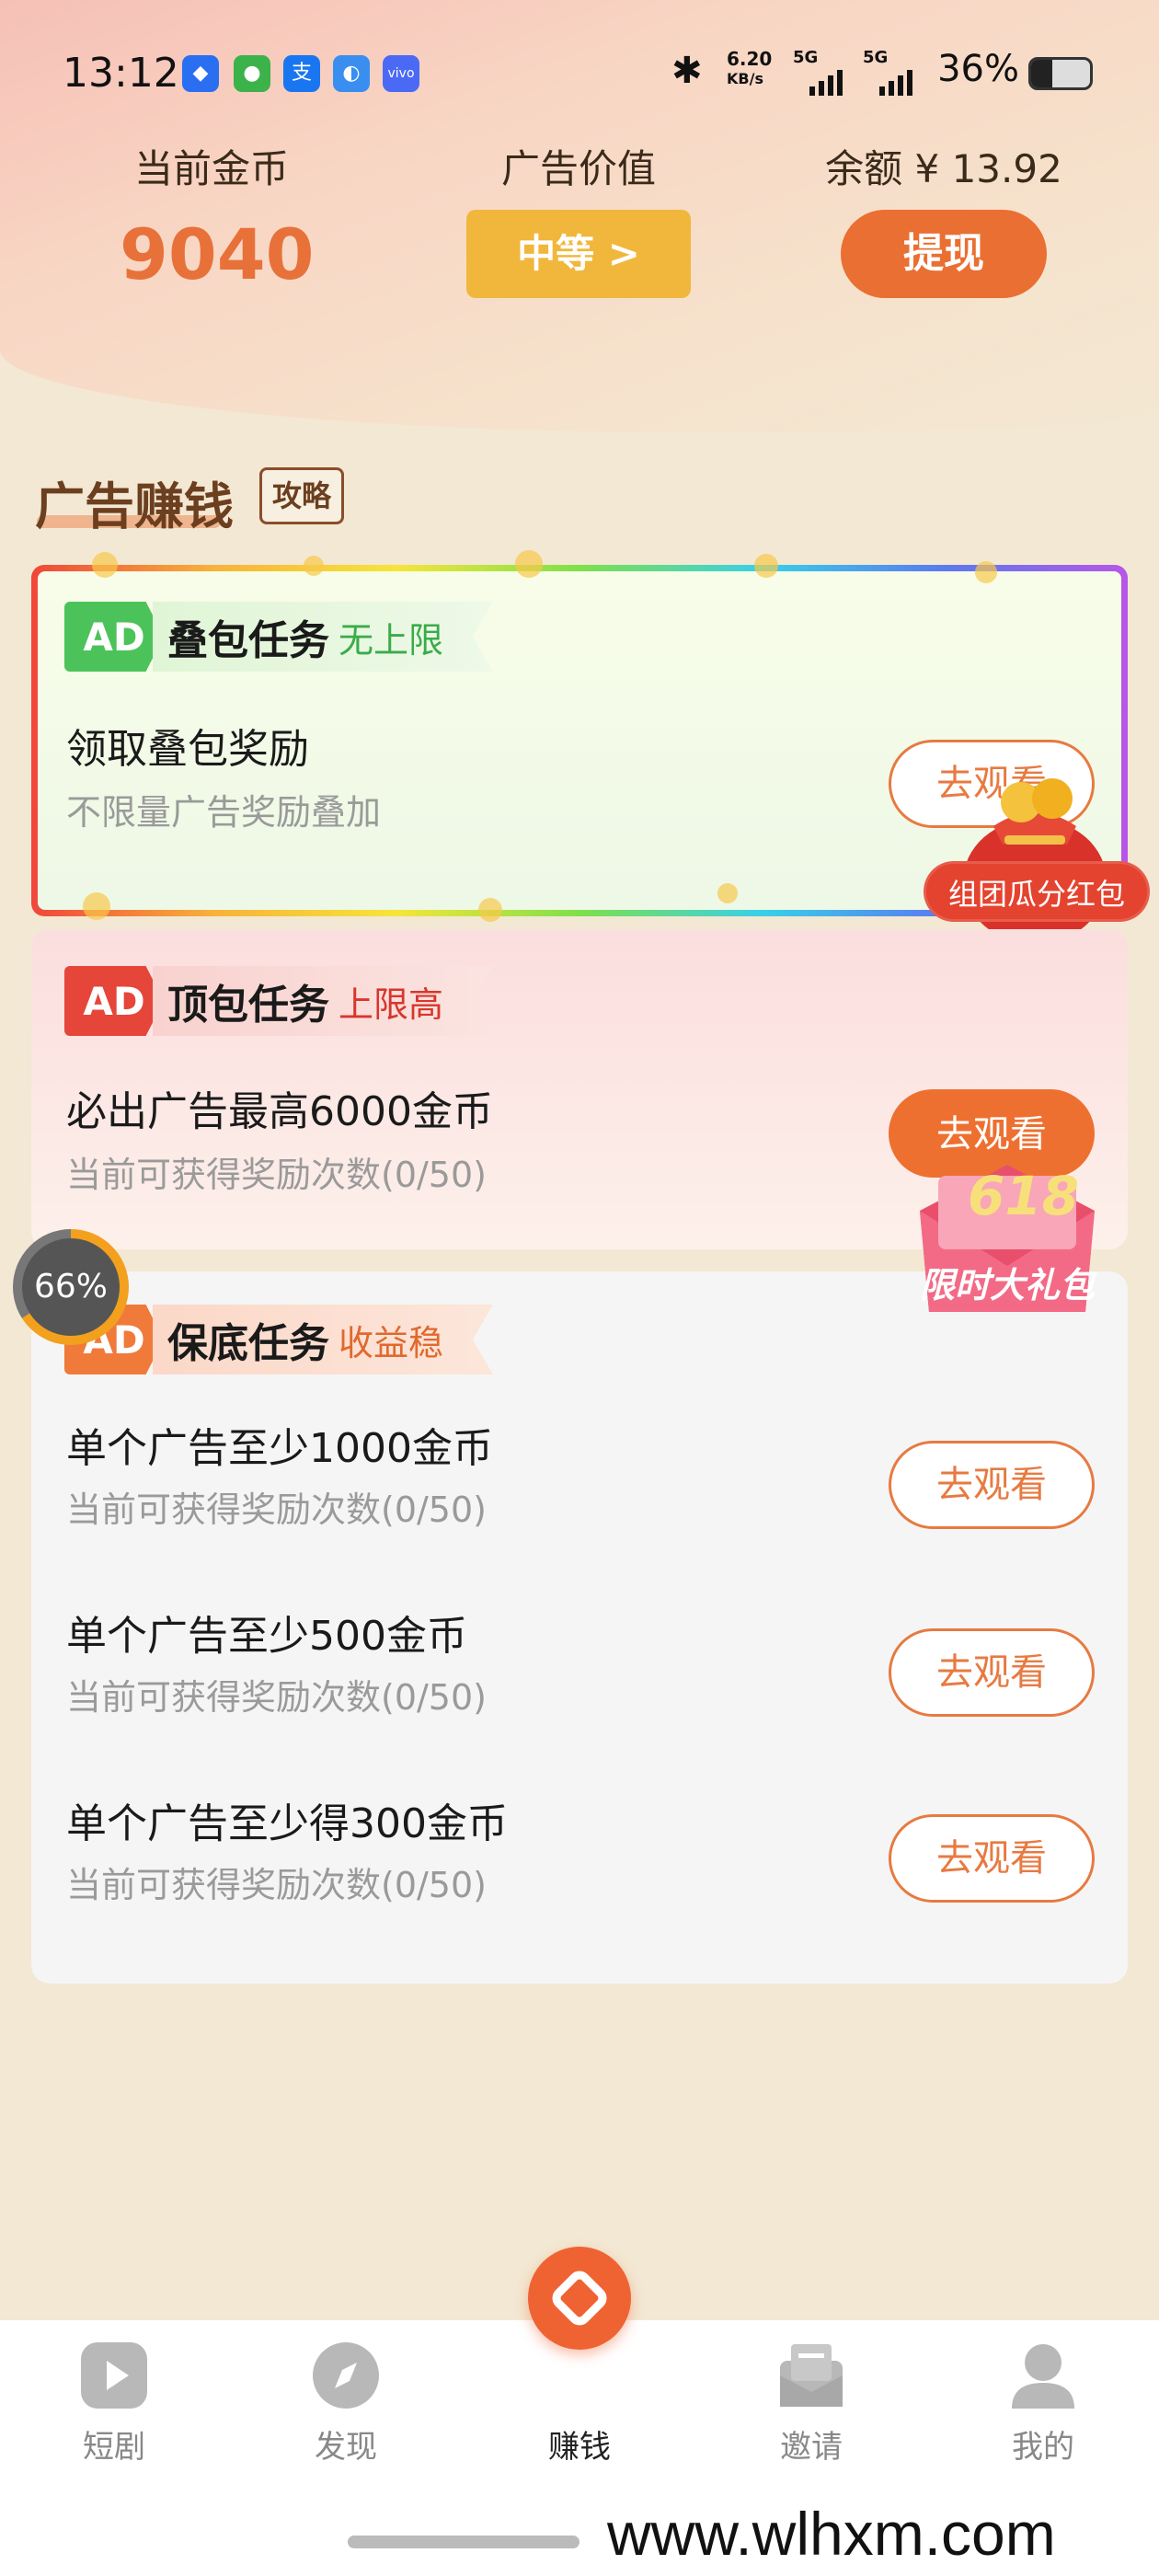  Describe the element at coordinates (831, 2534) in the screenshot. I see `watermark-text: www.wlhxm.com` at that location.